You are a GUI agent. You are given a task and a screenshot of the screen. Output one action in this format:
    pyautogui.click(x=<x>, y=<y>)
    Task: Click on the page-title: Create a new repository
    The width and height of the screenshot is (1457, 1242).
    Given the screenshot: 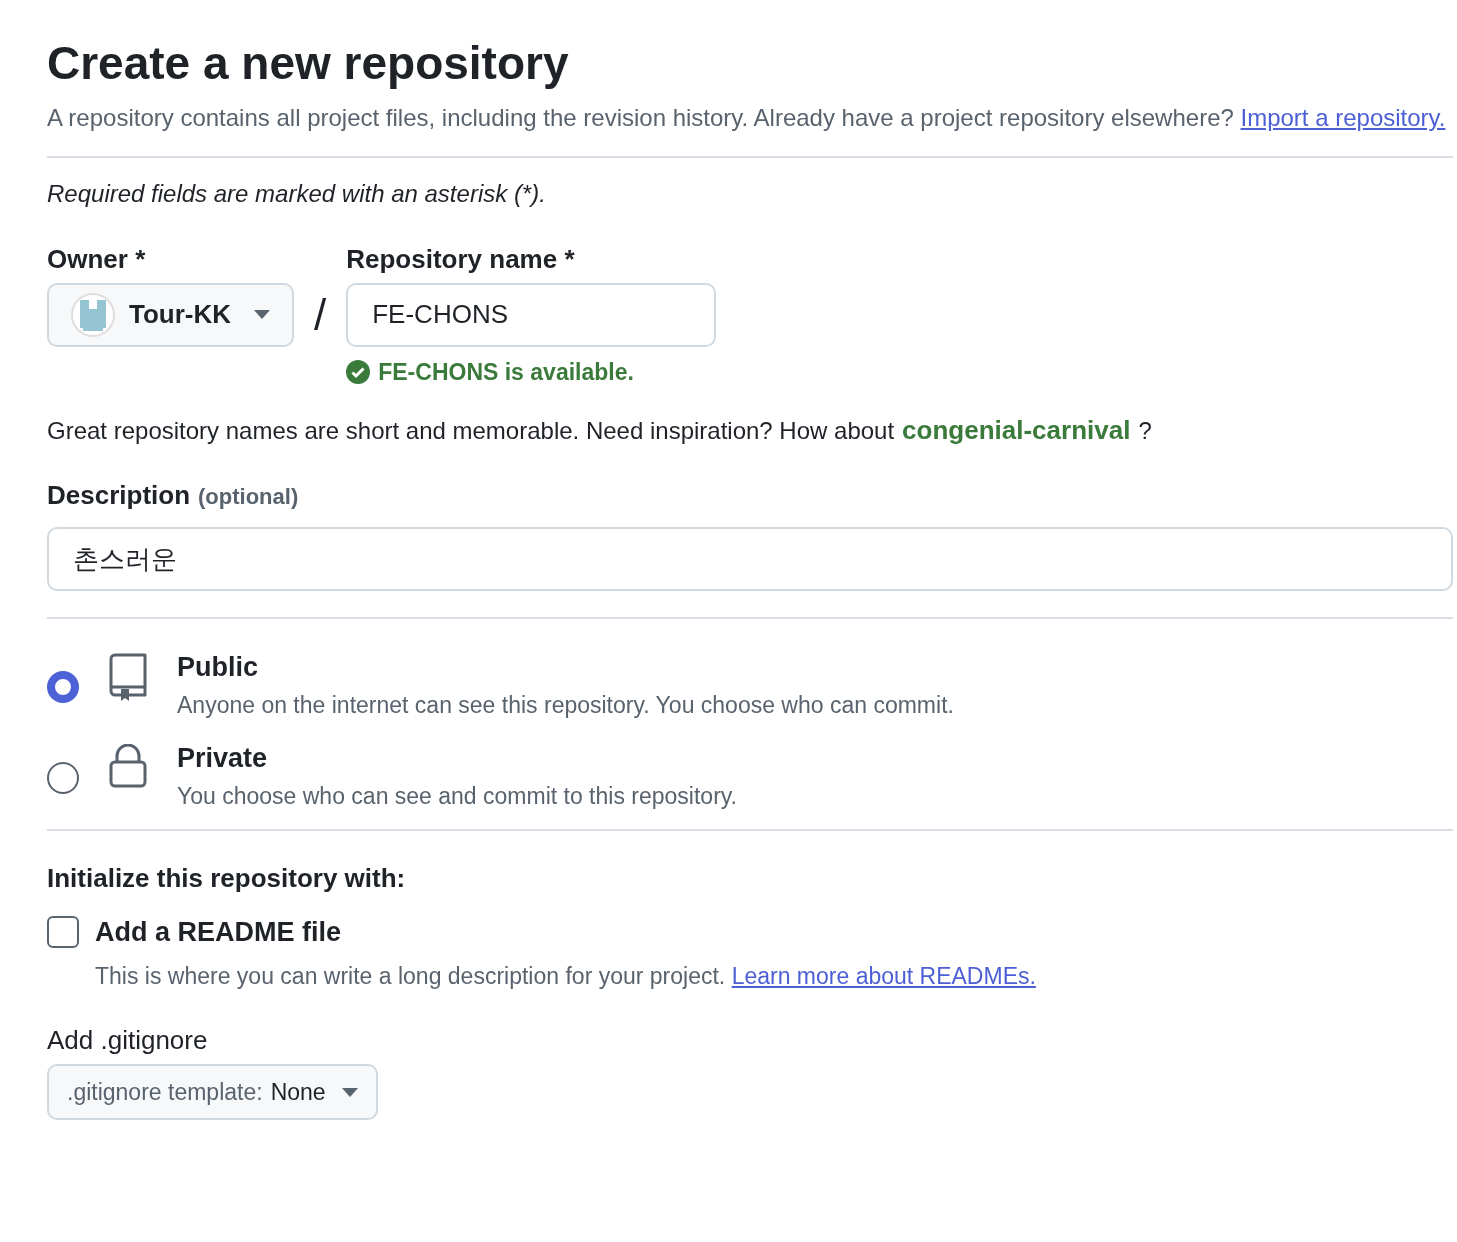 What is the action you would take?
    pyautogui.click(x=308, y=63)
    